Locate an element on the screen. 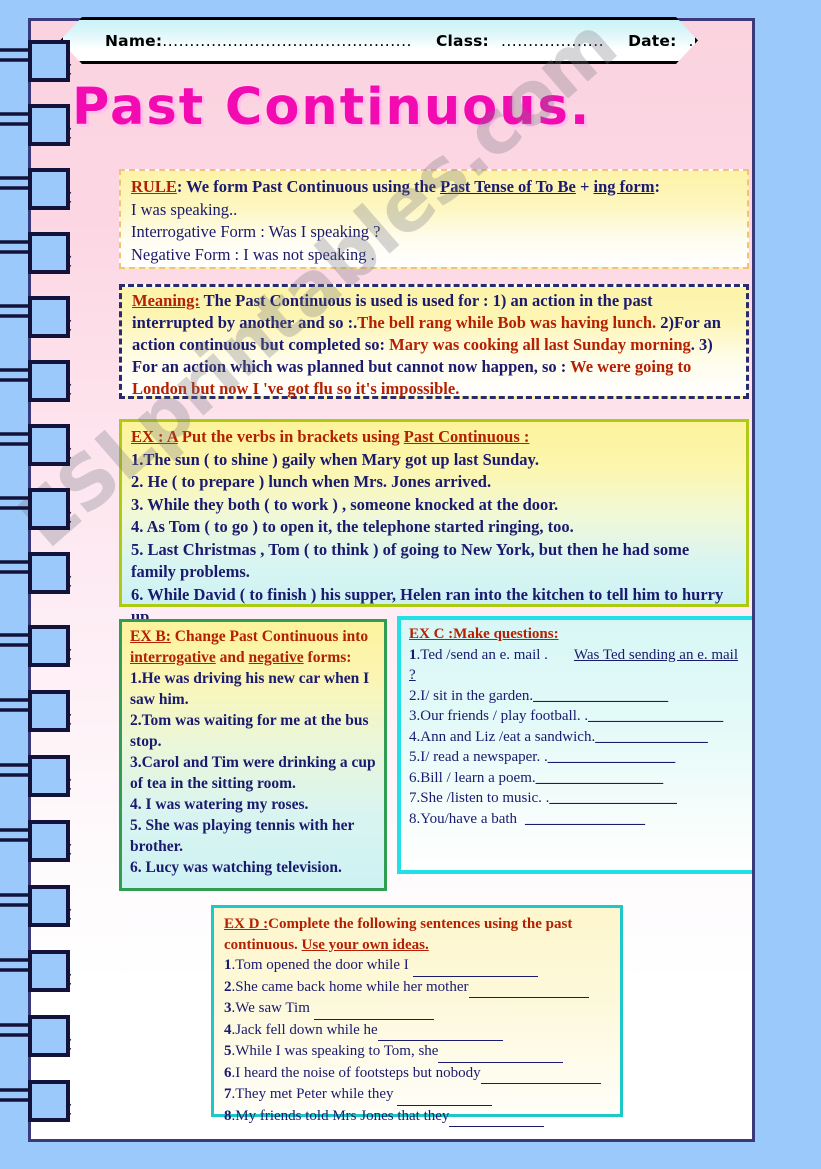  exercise-a-instruction-b: Past Continuous : is located at coordinates (466, 436).